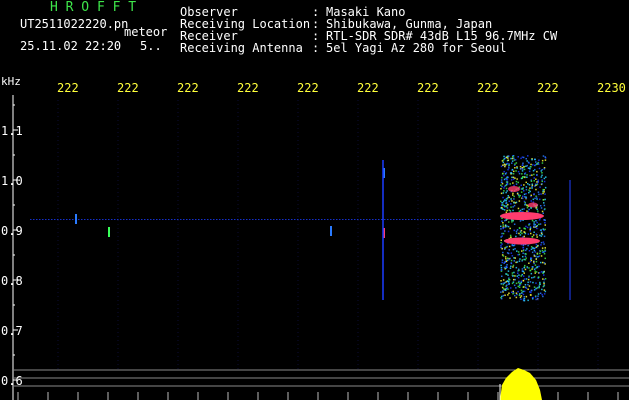 The height and width of the screenshot is (400, 629). What do you see at coordinates (416, 48) in the screenshot?
I see `info-value-antenna: 5el Yagi Az 280 for Seoul` at bounding box center [416, 48].